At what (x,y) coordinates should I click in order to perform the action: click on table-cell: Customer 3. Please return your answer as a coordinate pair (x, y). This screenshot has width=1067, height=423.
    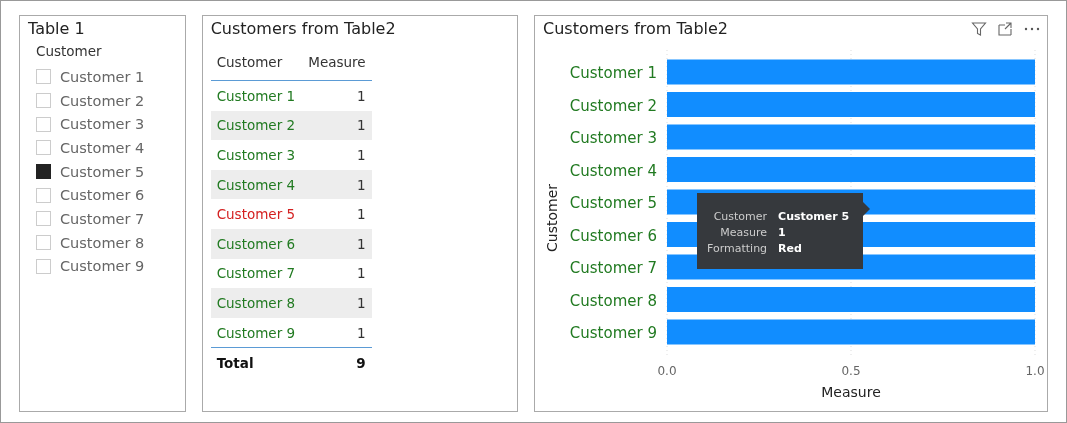
    Looking at the image, I should click on (256, 155).